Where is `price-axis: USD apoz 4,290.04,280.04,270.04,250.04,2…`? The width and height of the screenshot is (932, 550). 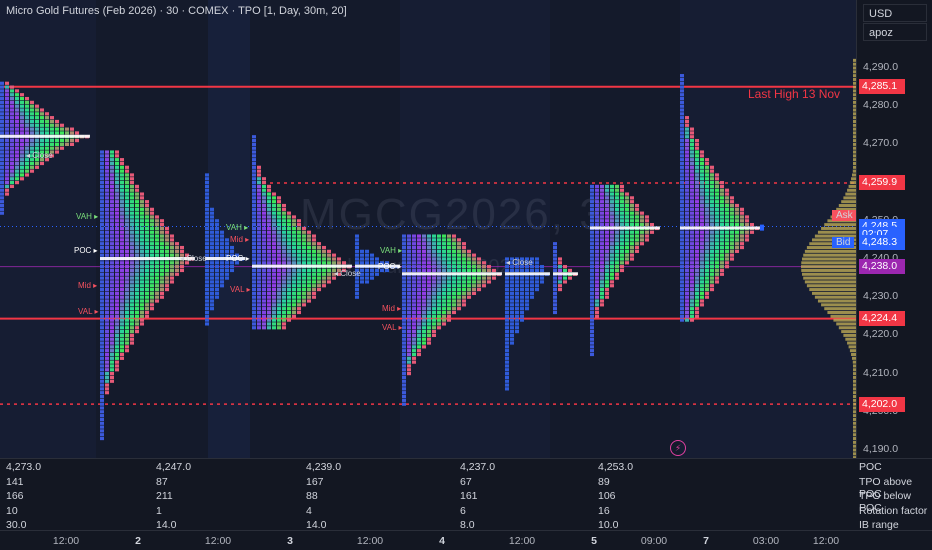 price-axis: USD apoz 4,290.04,280.04,270.04,250.04,2… is located at coordinates (894, 265).